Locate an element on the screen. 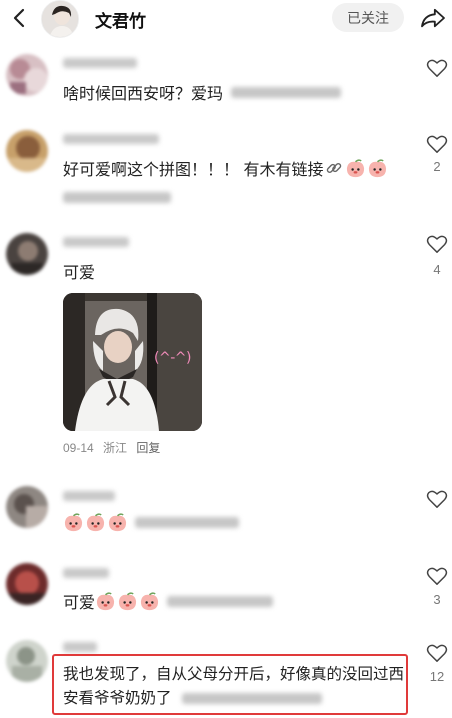  link-icon is located at coordinates (334, 168).